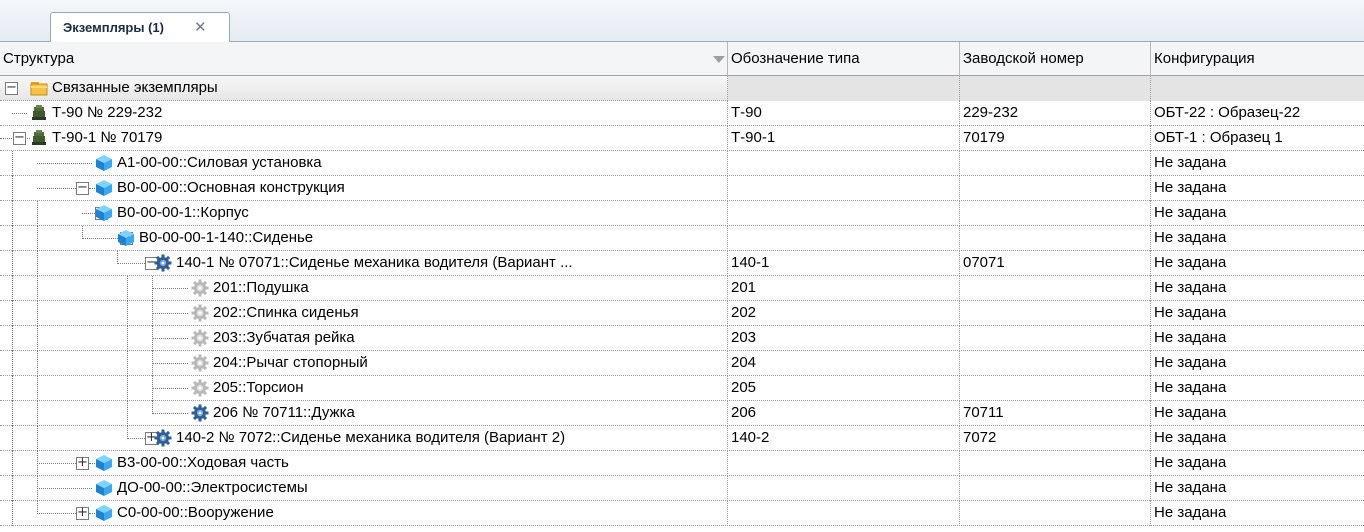  What do you see at coordinates (364, 288) in the screenshot?
I see `cell-structure: 201::Подушка` at bounding box center [364, 288].